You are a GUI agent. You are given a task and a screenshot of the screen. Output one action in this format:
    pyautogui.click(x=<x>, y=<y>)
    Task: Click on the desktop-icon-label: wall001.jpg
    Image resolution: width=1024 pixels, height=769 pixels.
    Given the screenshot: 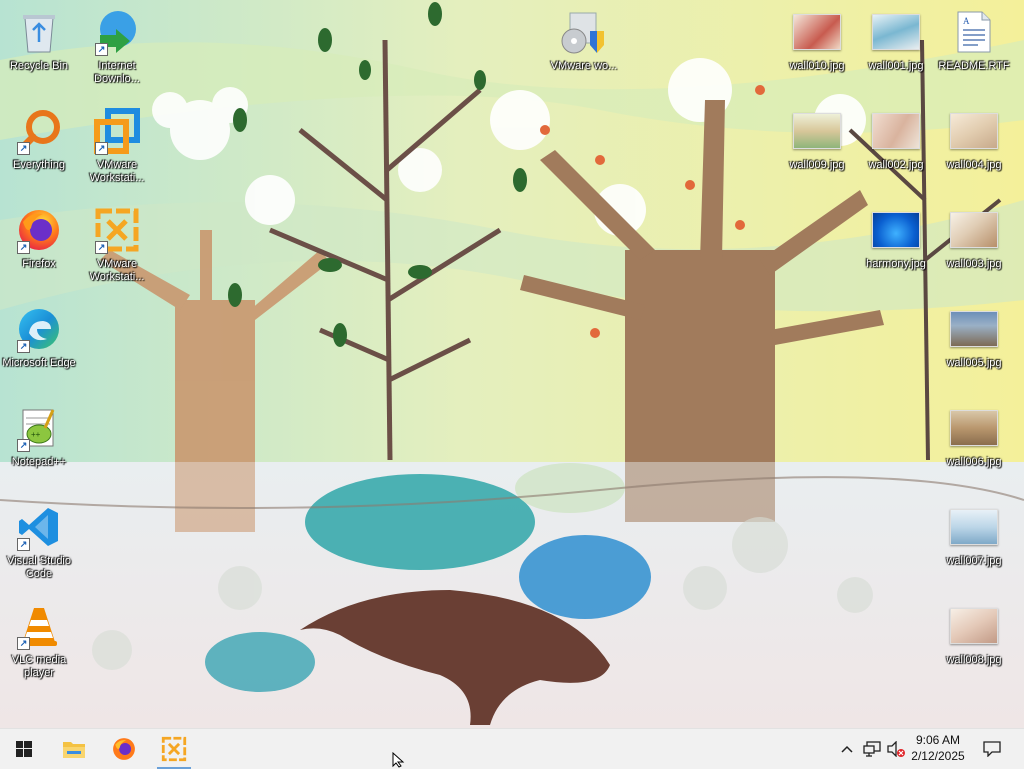 What is the action you would take?
    pyautogui.click(x=896, y=66)
    